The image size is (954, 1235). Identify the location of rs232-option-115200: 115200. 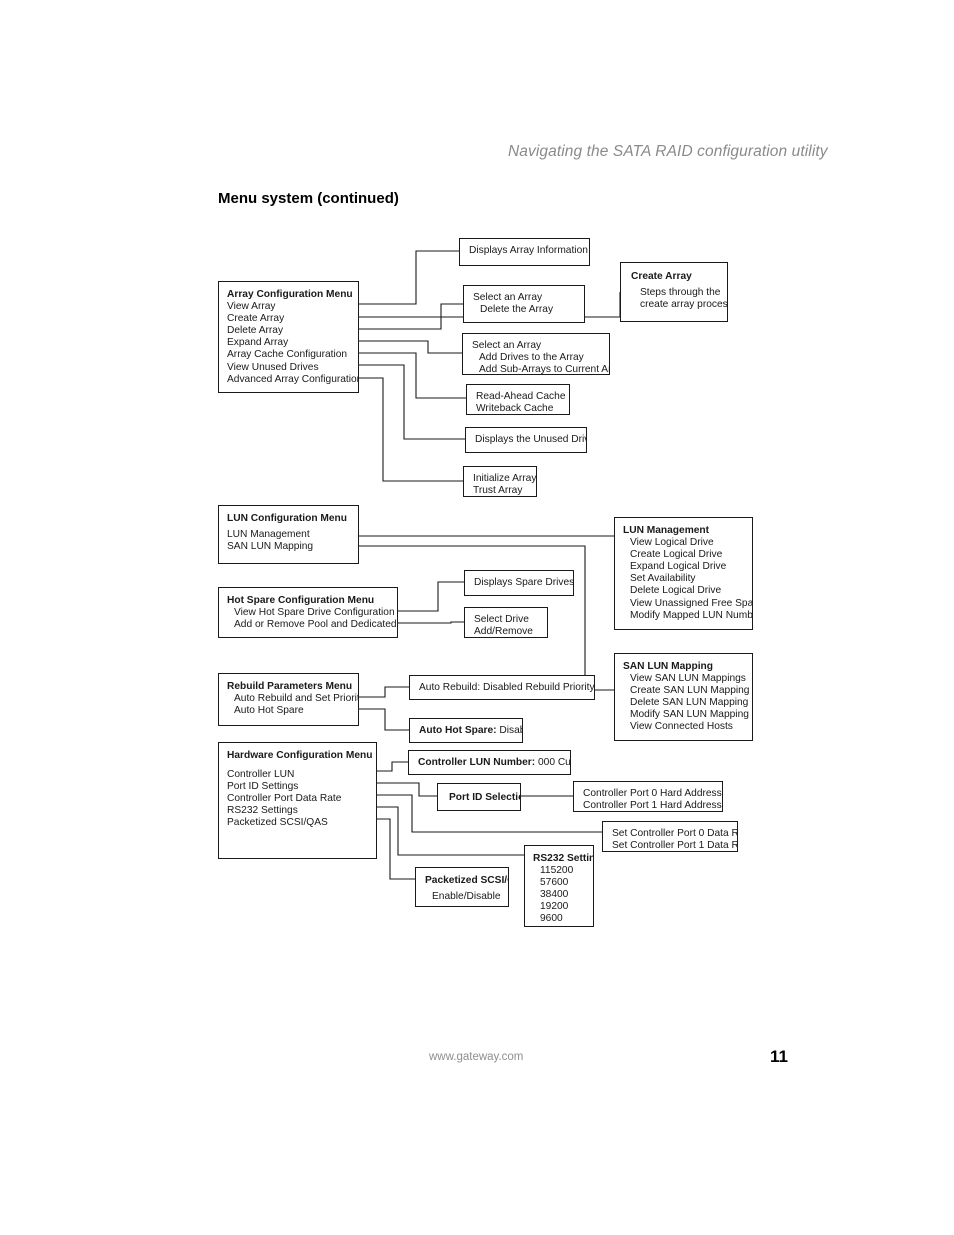
(563, 871).